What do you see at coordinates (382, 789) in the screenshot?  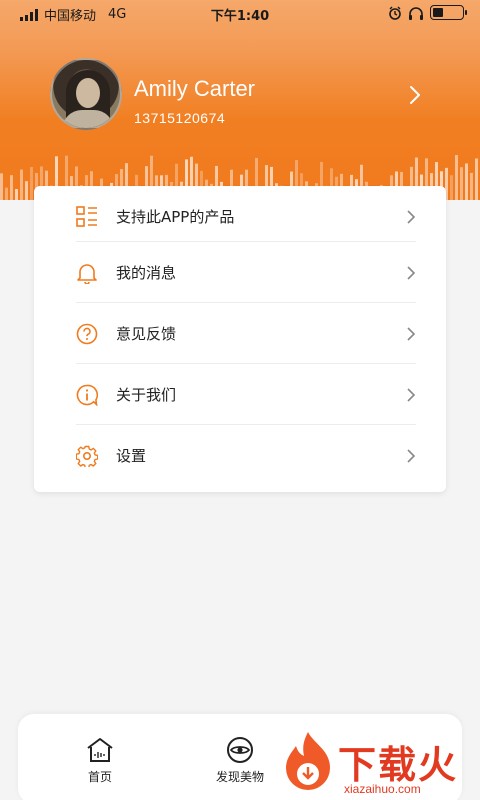 I see `watermark-subtext: xiazaihuo.com` at bounding box center [382, 789].